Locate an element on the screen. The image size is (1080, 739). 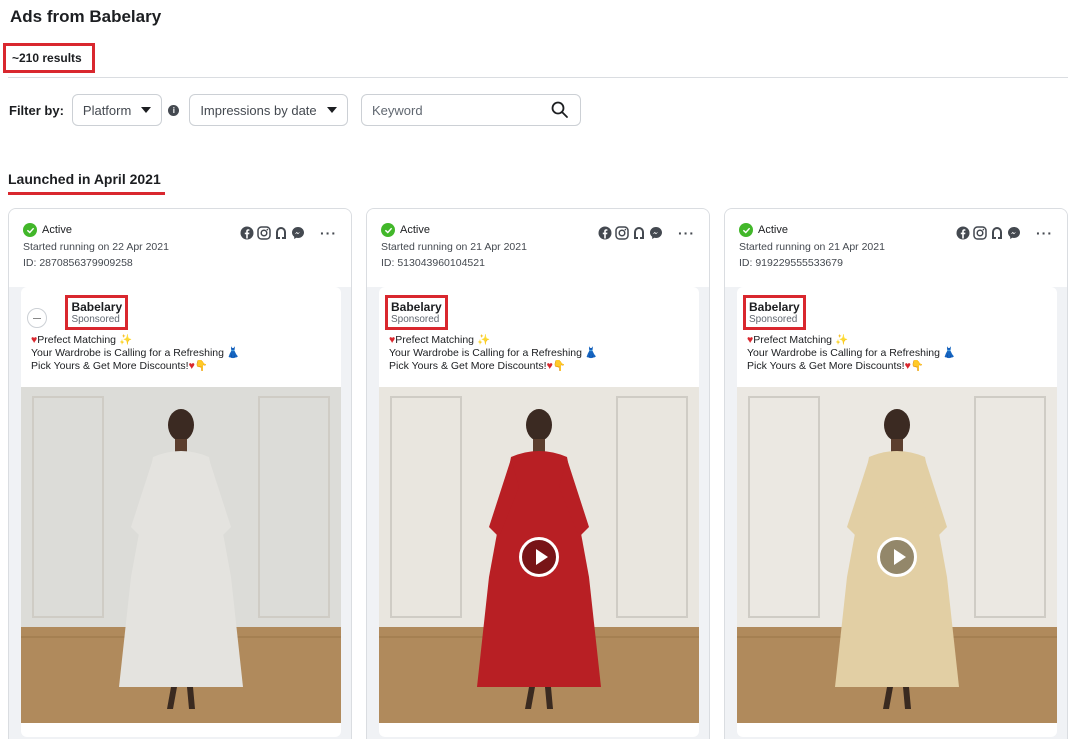
platform-dropdown: Platform is located at coordinates (117, 110).